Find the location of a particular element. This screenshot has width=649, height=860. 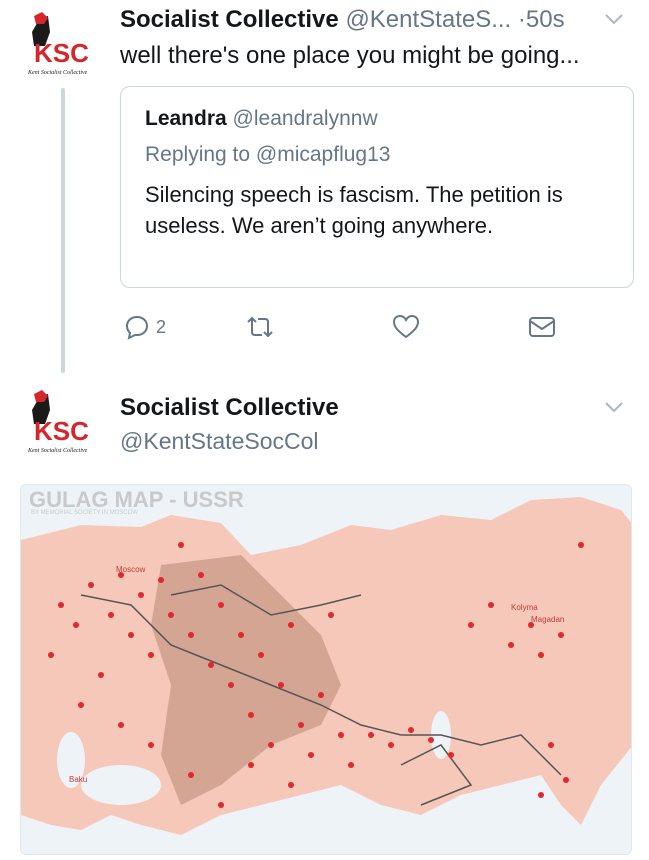

direct-message-button is located at coordinates (542, 327).